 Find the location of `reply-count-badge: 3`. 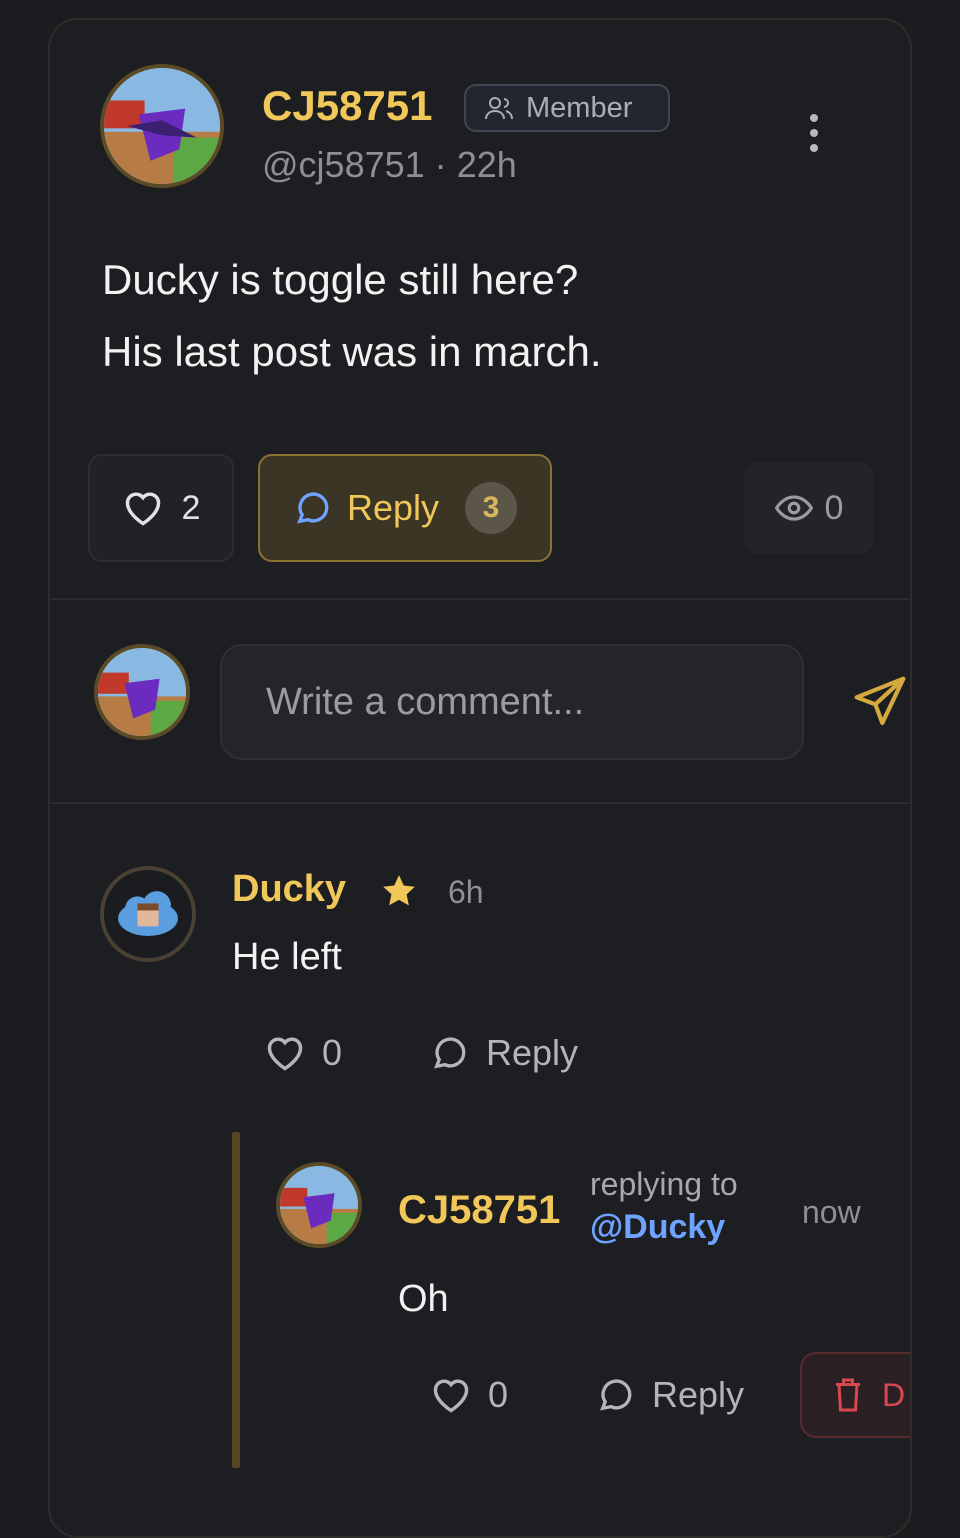

reply-count-badge: 3 is located at coordinates (491, 508).